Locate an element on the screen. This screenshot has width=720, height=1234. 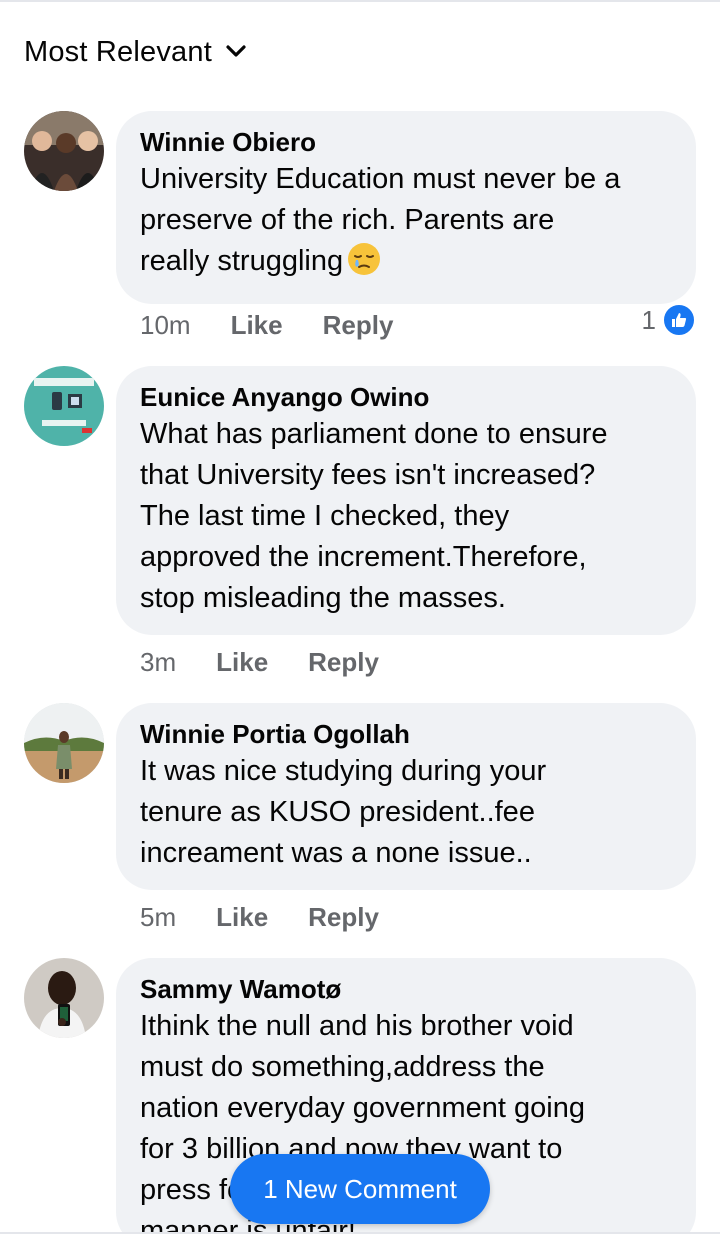
comment-text-line: Ithink the null and his brother void is located at coordinates (357, 1026).